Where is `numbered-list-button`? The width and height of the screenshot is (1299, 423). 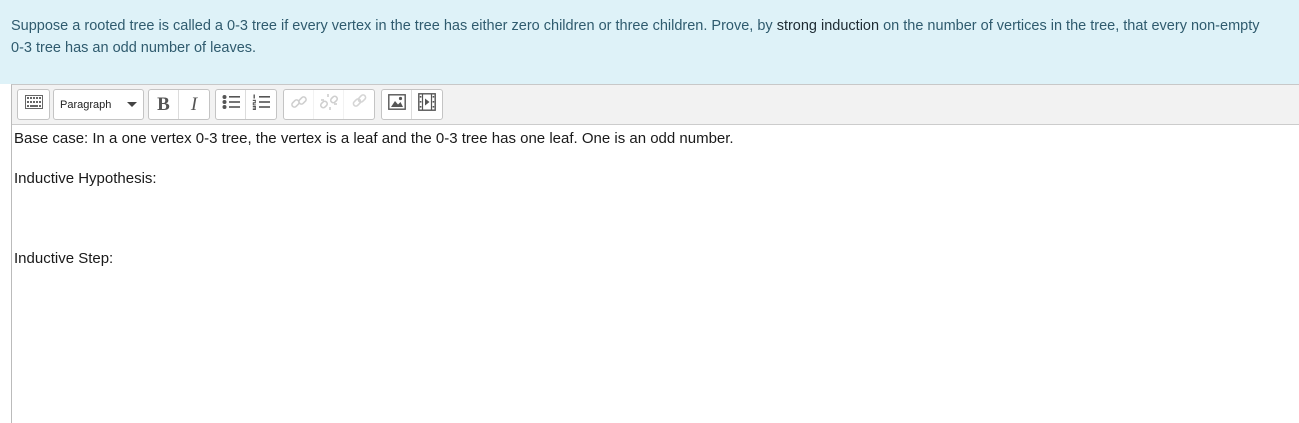 numbered-list-button is located at coordinates (261, 104).